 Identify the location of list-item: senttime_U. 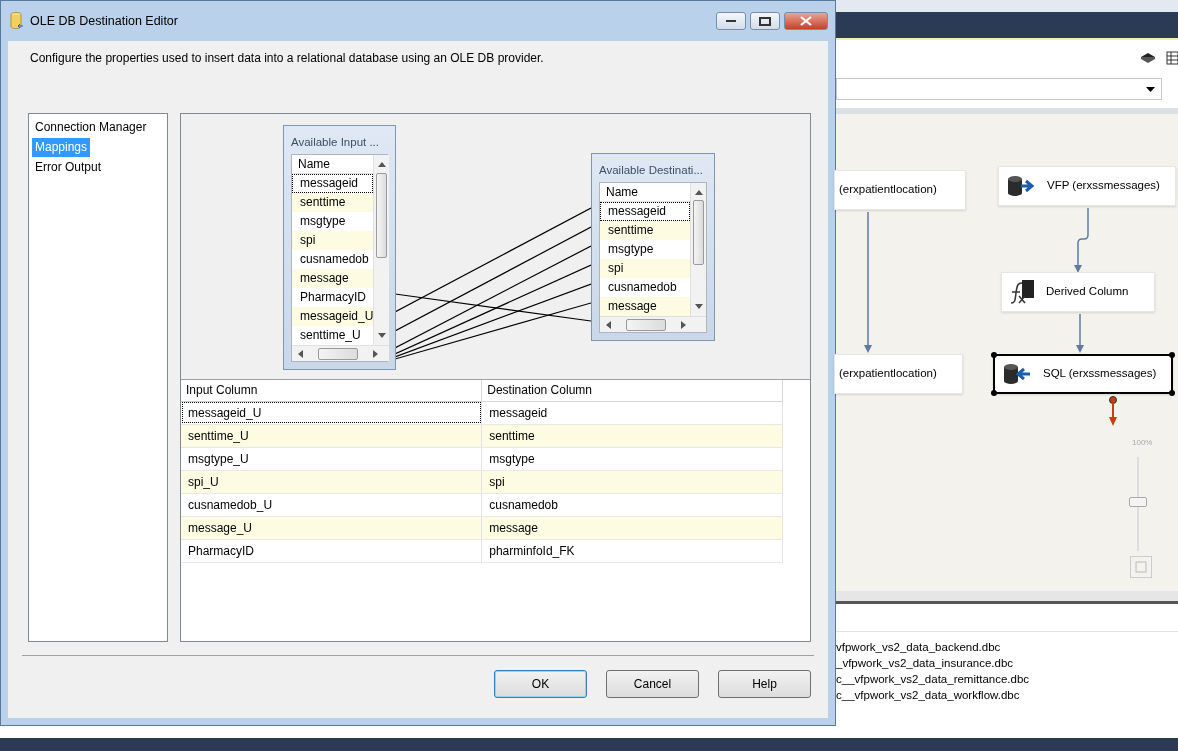
(333, 336).